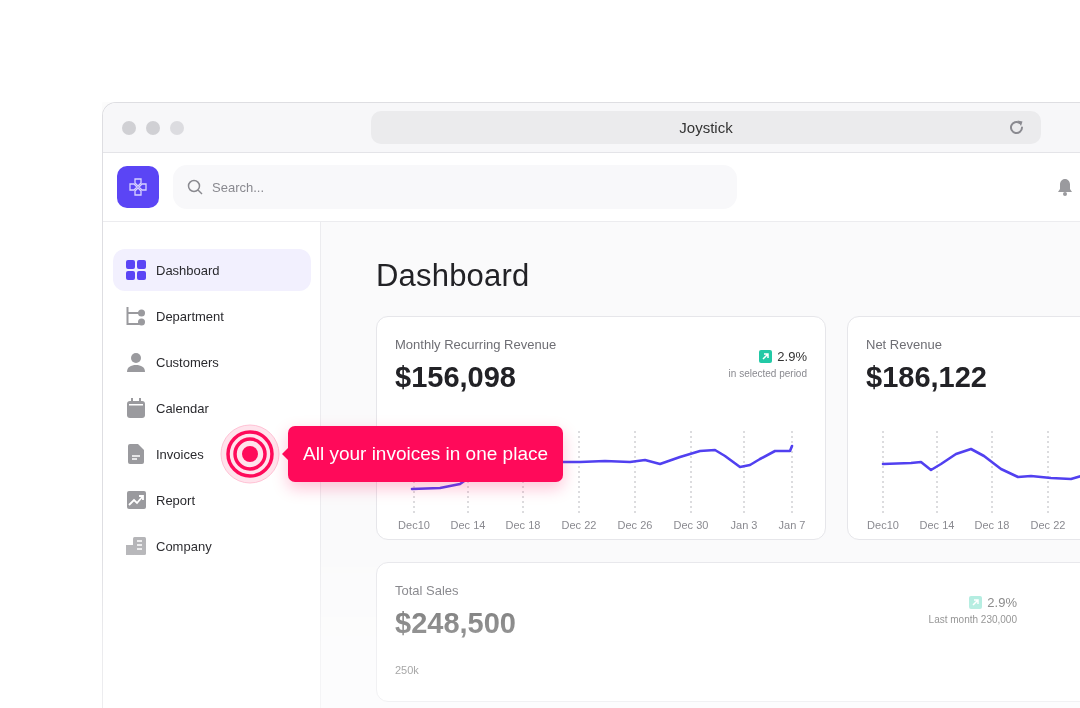  What do you see at coordinates (136, 270) in the screenshot?
I see `grid-icon` at bounding box center [136, 270].